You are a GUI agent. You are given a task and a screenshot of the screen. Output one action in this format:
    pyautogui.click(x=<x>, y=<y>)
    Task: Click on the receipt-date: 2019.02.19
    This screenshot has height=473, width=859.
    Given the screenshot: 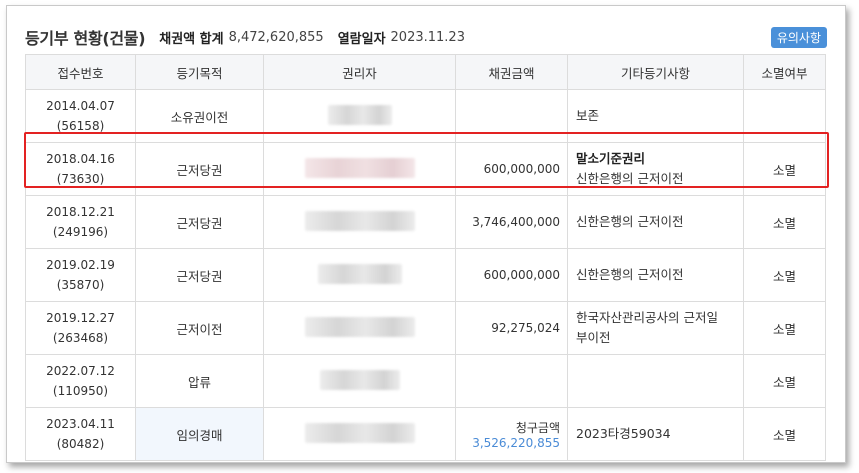 What is the action you would take?
    pyautogui.click(x=80, y=265)
    